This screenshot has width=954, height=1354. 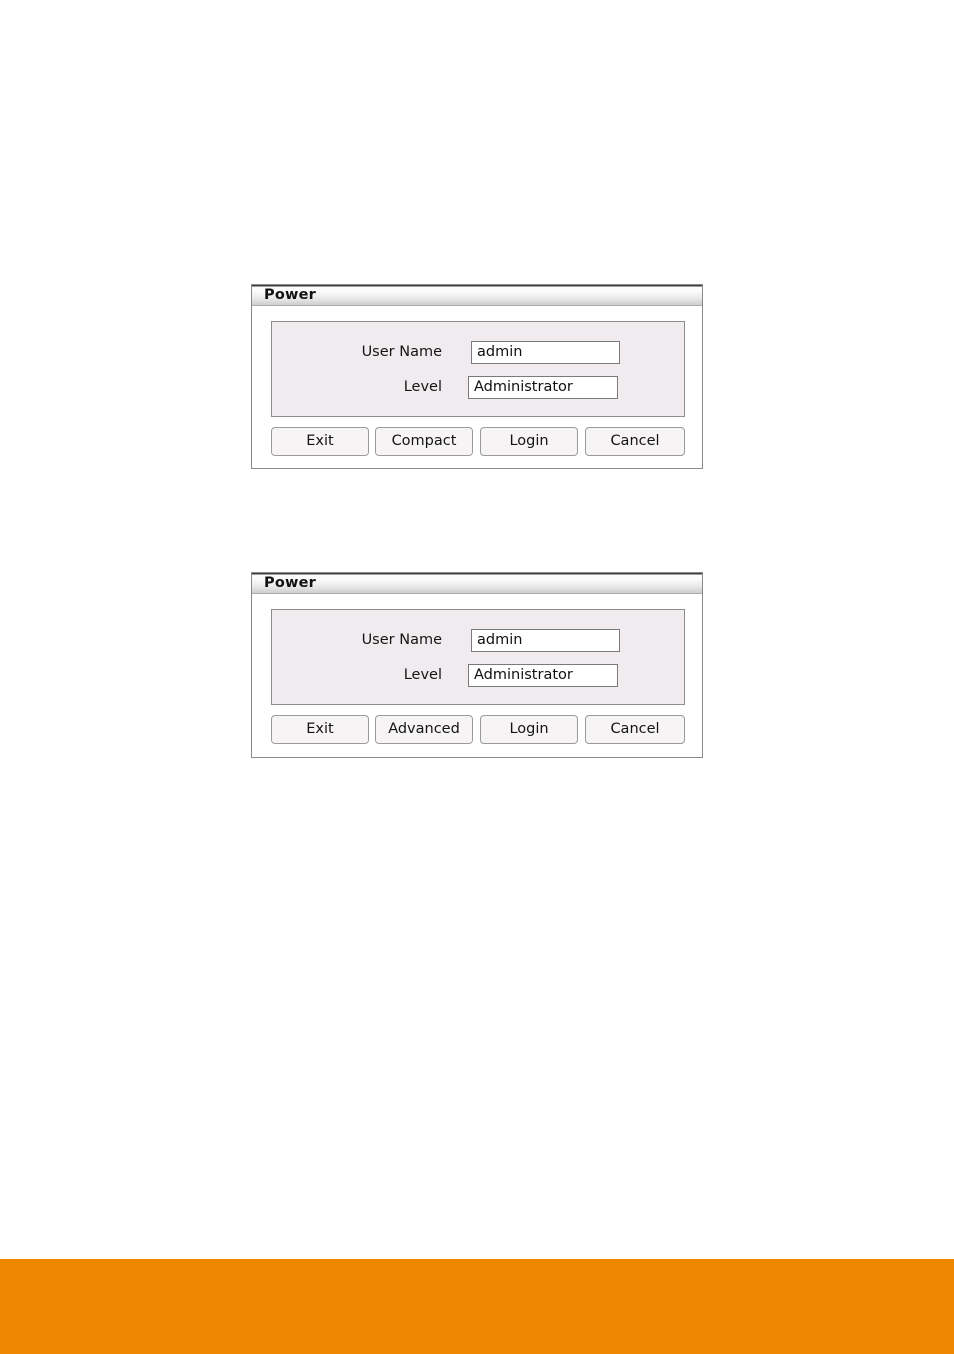 What do you see at coordinates (477, 1306) in the screenshot?
I see `footer-color-band` at bounding box center [477, 1306].